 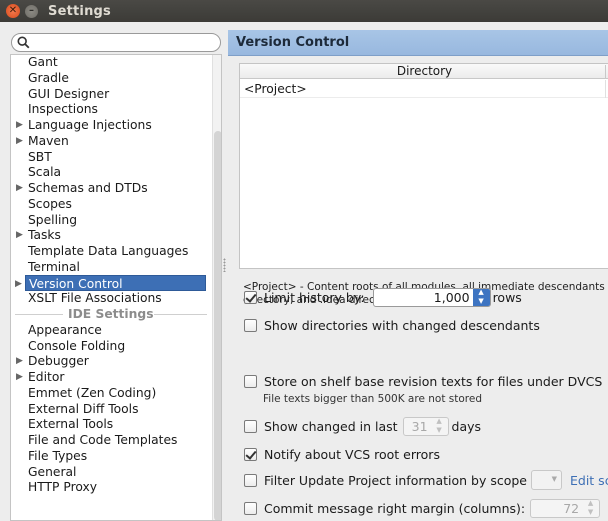 I want to click on tree-item-console-folding: Console Folding, so click(x=68, y=346).